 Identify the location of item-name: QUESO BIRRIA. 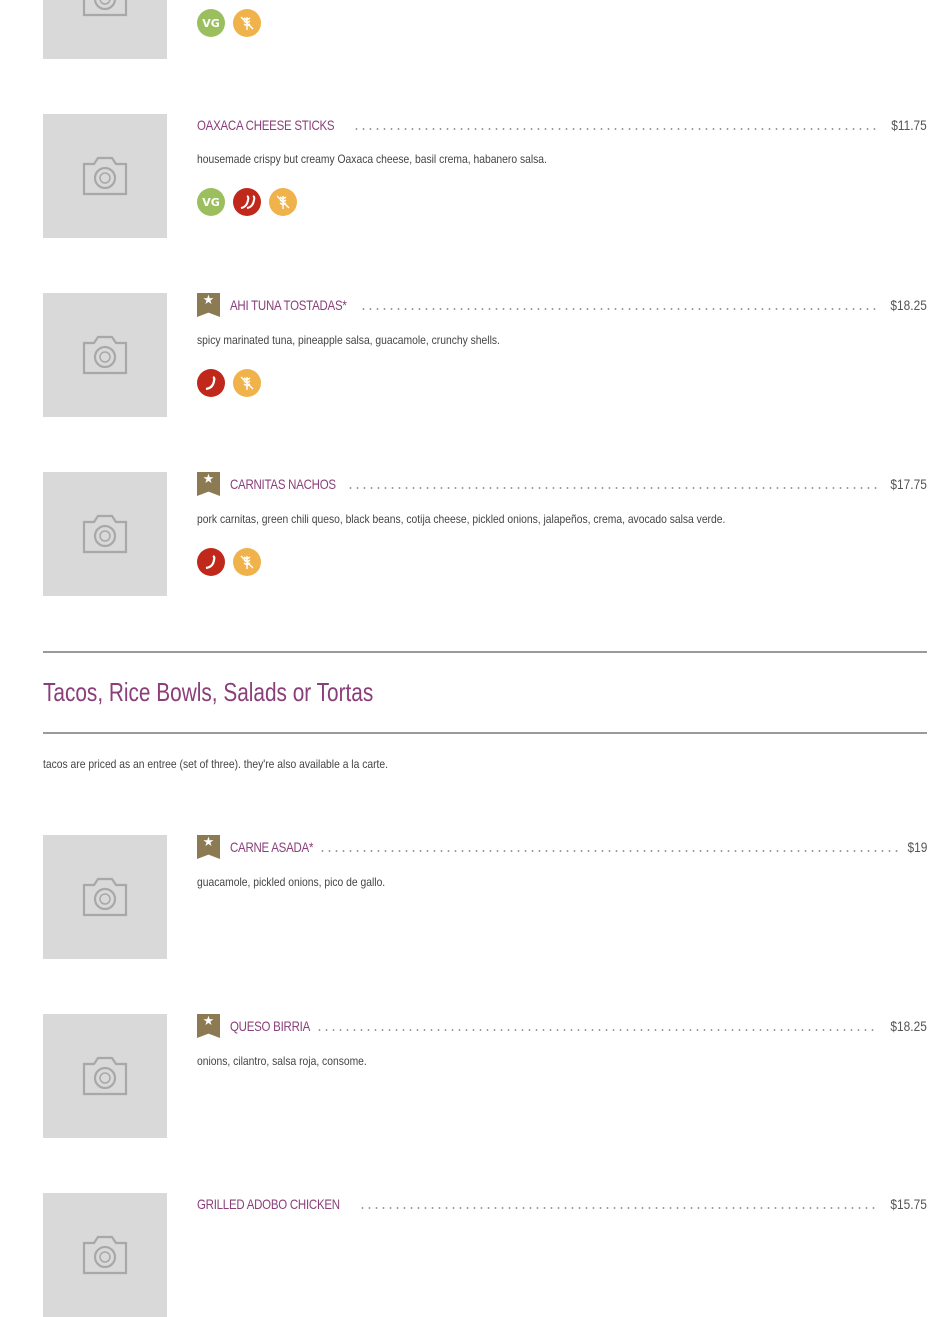
(270, 1026).